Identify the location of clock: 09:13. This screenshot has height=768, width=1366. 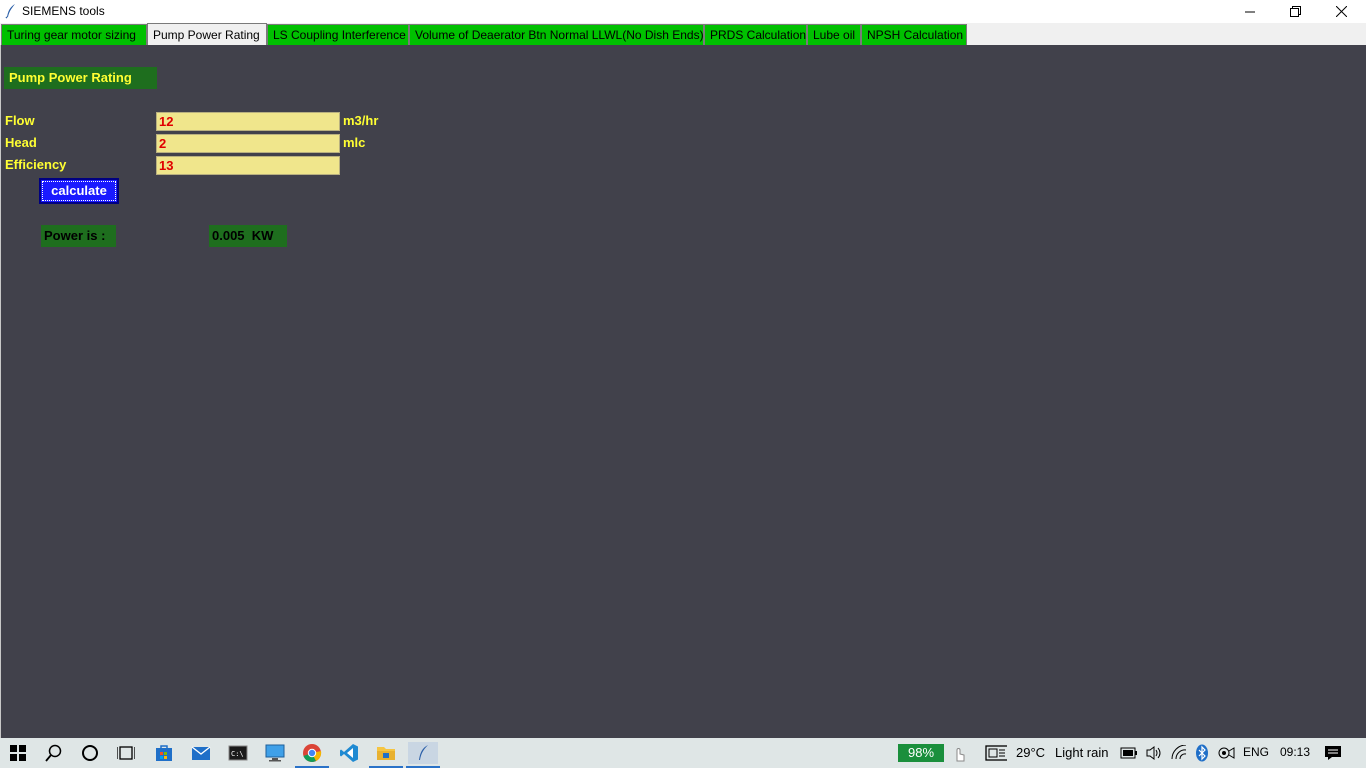
(1295, 752).